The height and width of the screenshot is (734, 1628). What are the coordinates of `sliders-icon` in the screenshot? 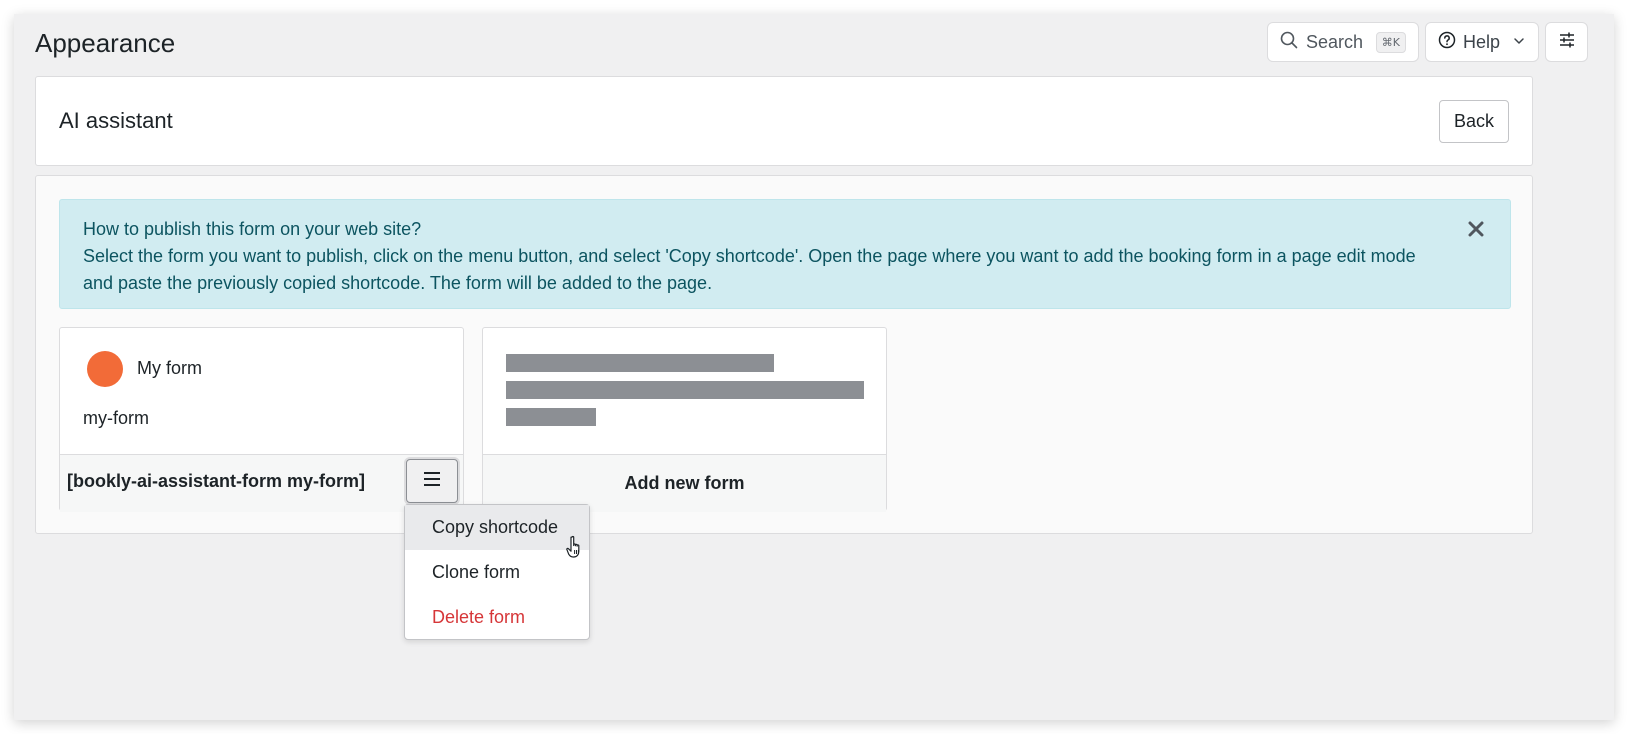 It's located at (1567, 42).